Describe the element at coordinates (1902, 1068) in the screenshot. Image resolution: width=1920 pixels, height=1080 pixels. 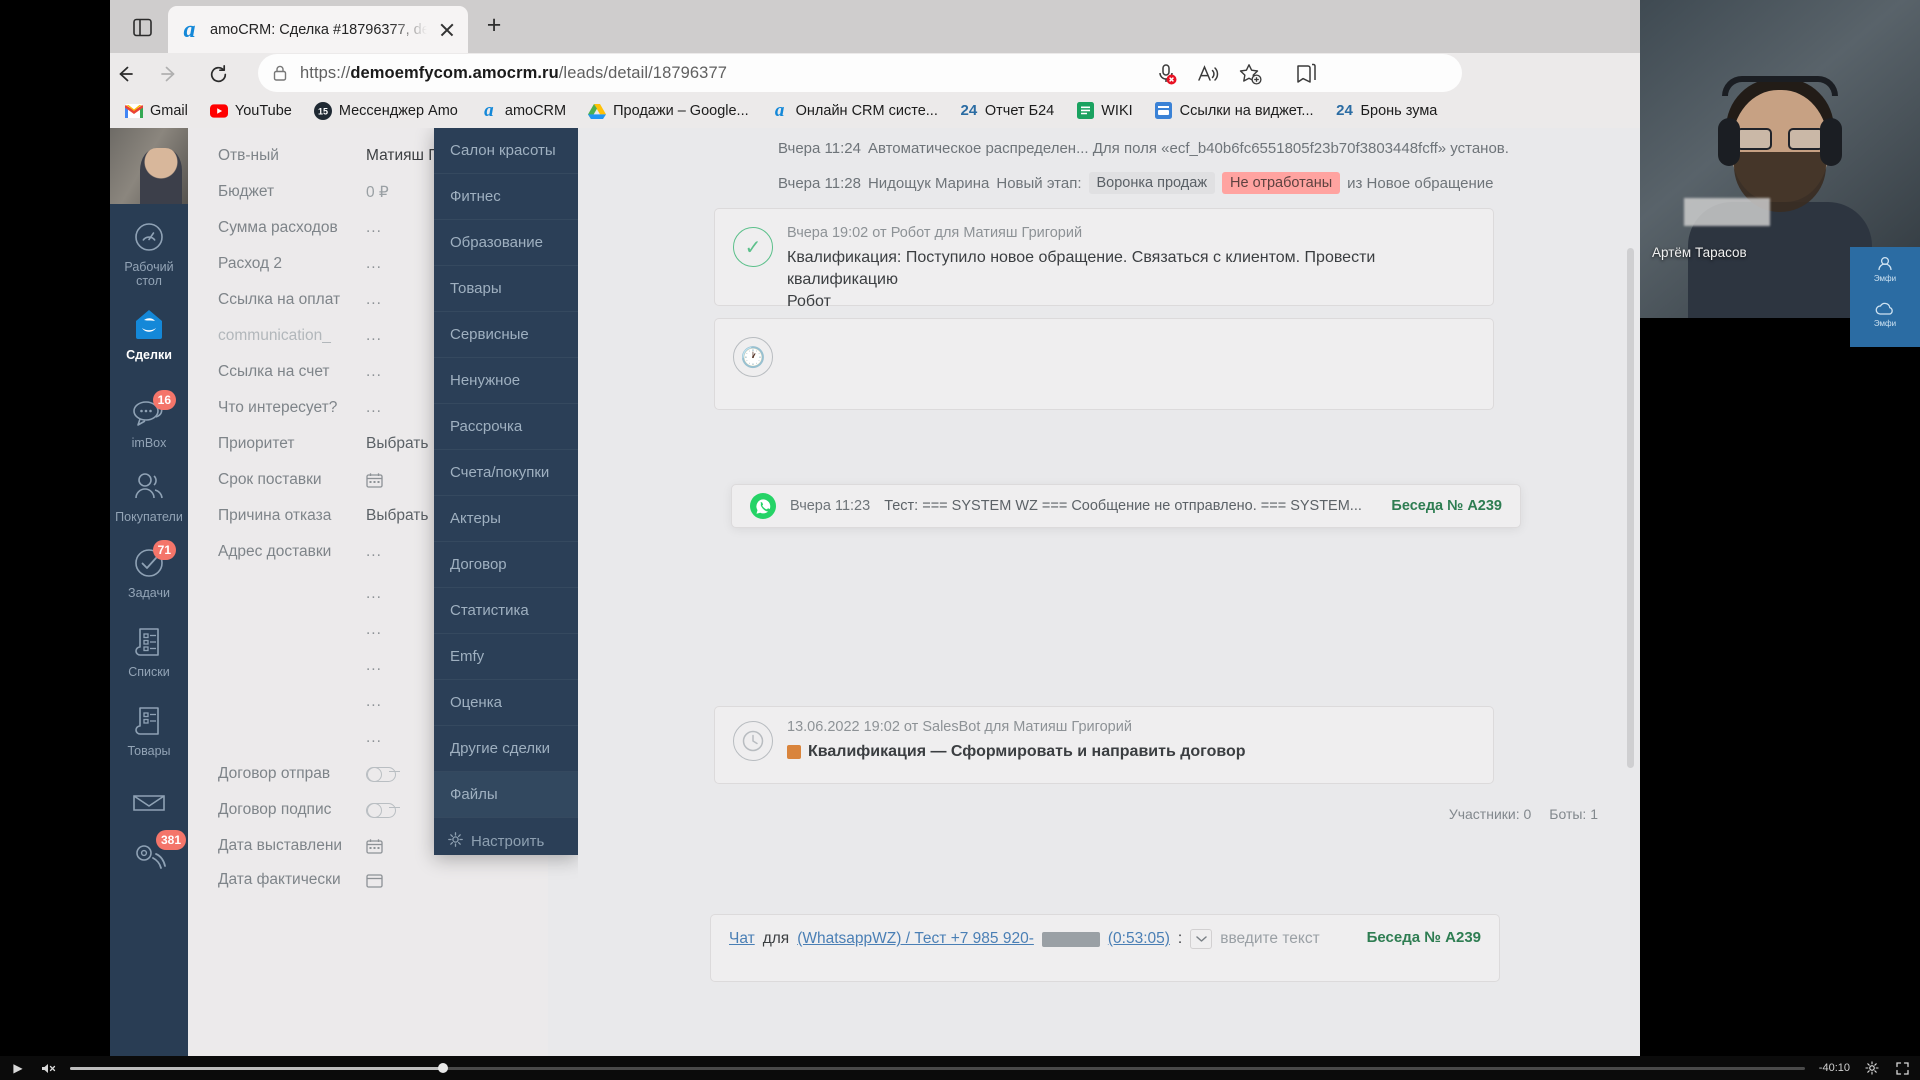
I see `fullscreen-icon` at that location.